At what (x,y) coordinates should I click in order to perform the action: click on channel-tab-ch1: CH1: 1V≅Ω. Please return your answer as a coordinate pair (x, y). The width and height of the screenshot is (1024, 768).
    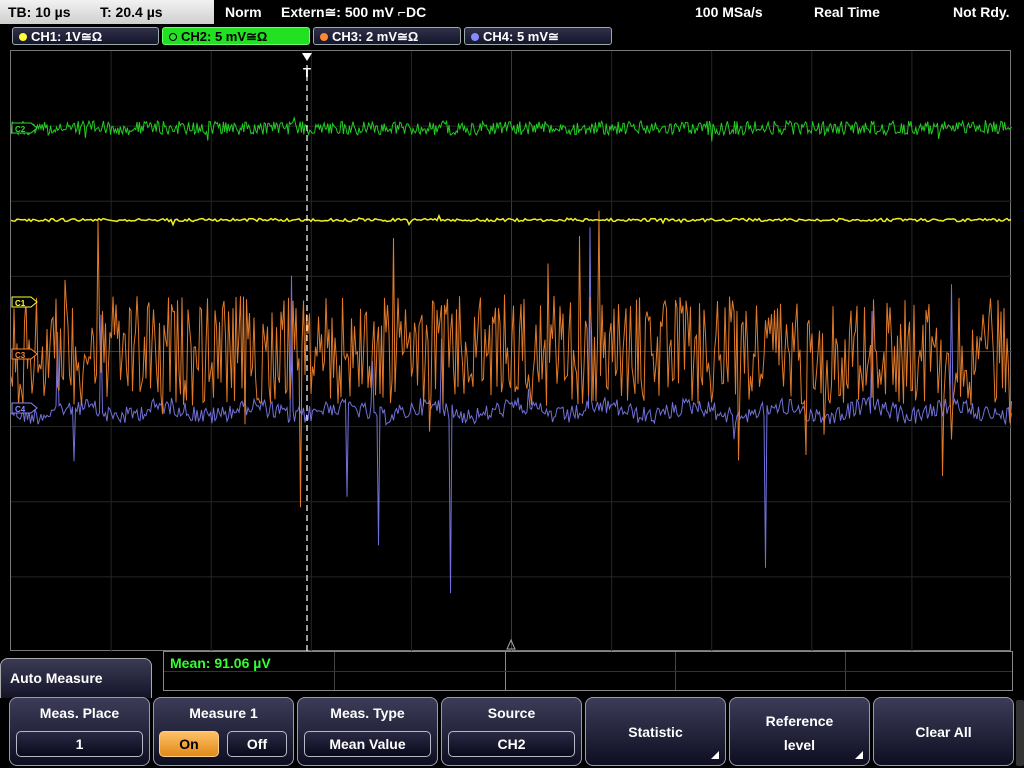
    Looking at the image, I should click on (85, 36).